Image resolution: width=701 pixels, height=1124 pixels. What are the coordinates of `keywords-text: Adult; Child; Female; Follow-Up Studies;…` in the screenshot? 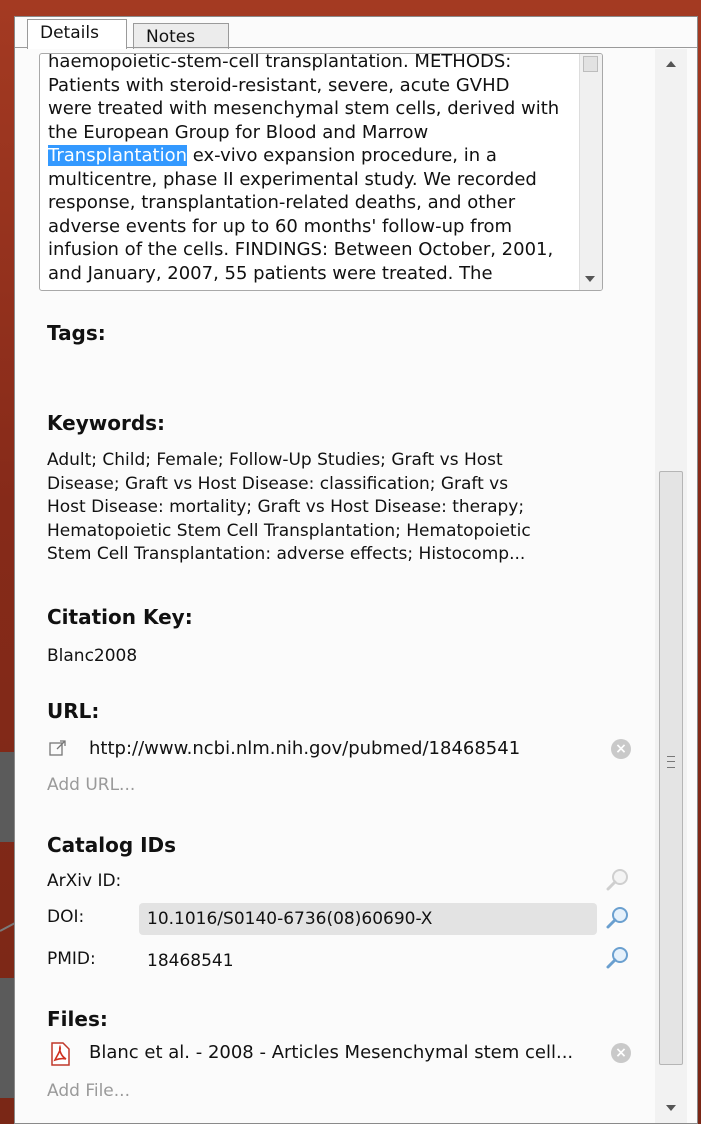 It's located at (327, 508).